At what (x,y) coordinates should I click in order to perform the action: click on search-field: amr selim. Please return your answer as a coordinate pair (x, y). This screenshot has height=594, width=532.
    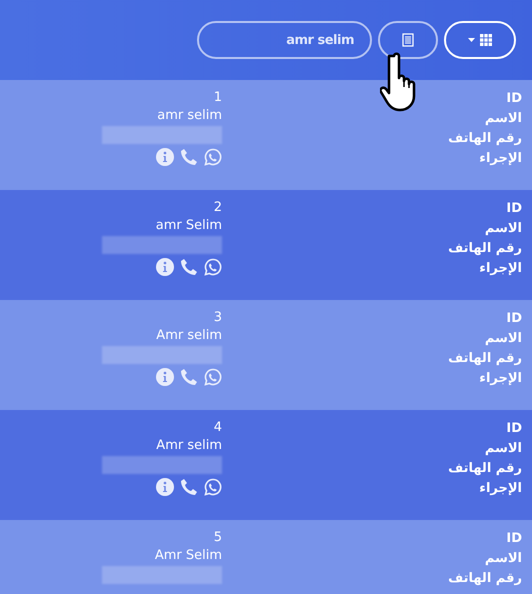
    Looking at the image, I should click on (284, 40).